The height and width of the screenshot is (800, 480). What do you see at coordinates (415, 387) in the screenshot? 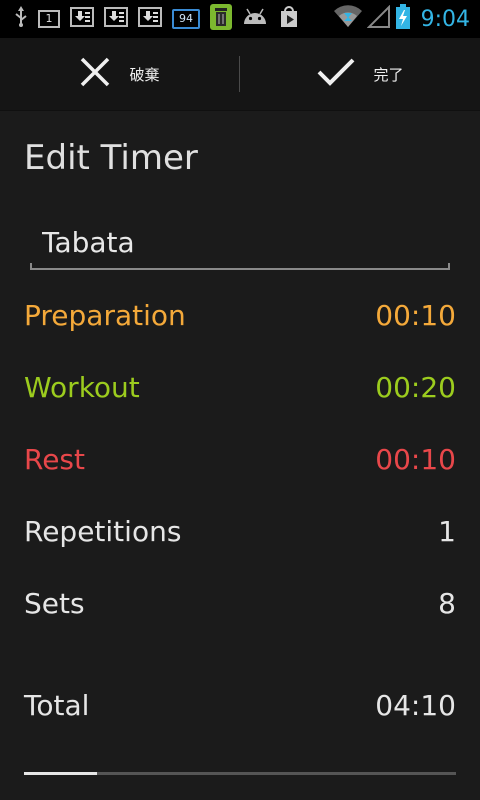
I see `row-value: 00:20` at bounding box center [415, 387].